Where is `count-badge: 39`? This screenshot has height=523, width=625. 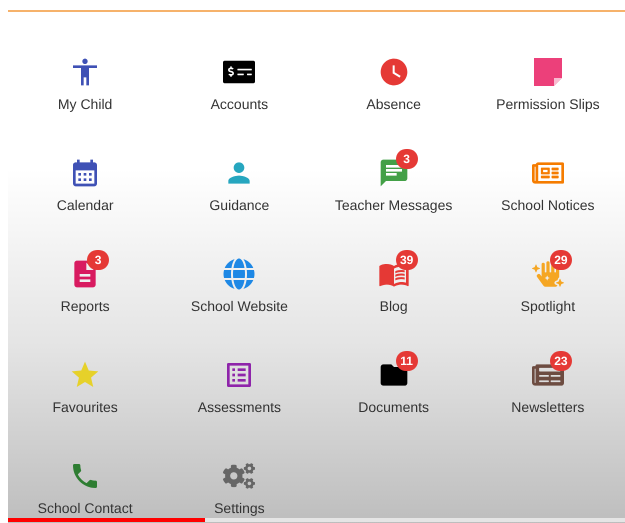 count-badge: 39 is located at coordinates (407, 260).